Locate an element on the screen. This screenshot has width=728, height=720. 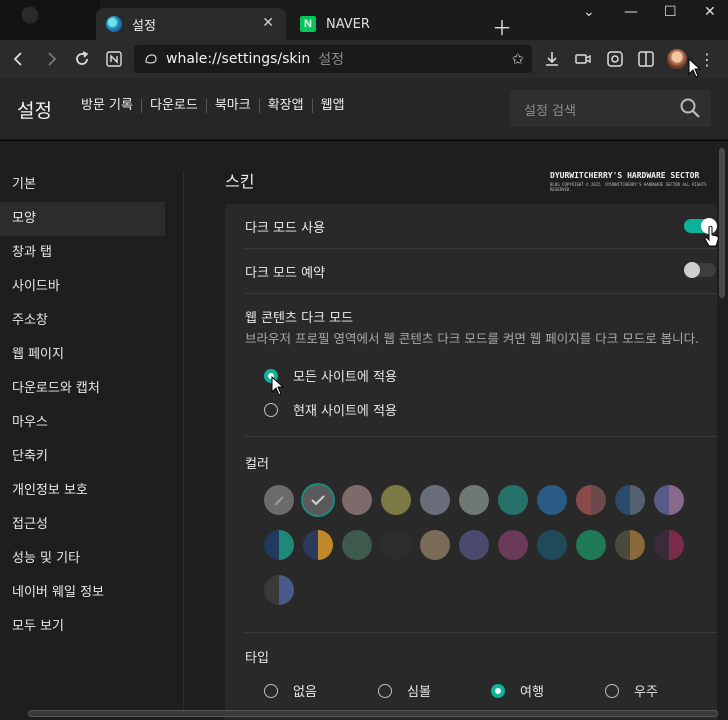
mouse-cursor-icon is located at coordinates (278, 386).